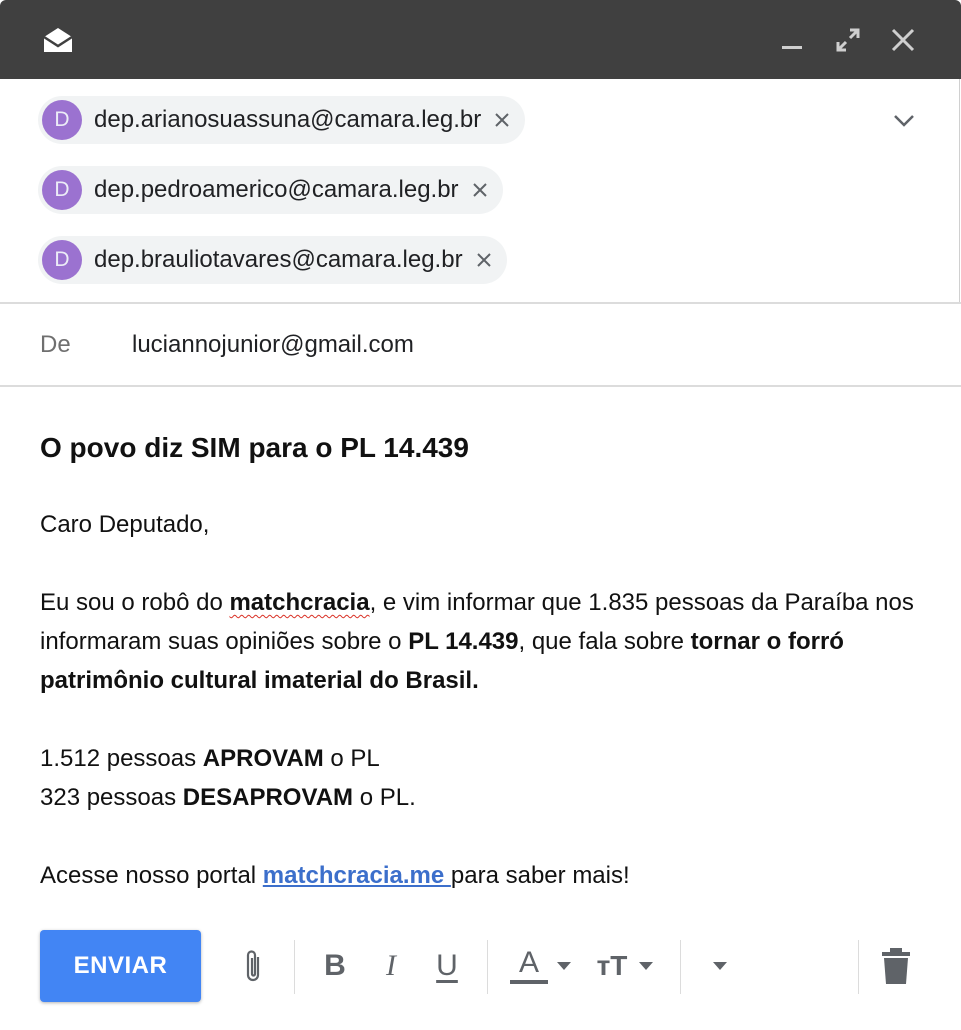 Image resolution: width=961 pixels, height=1030 pixels. I want to click on expand-icon, so click(848, 40).